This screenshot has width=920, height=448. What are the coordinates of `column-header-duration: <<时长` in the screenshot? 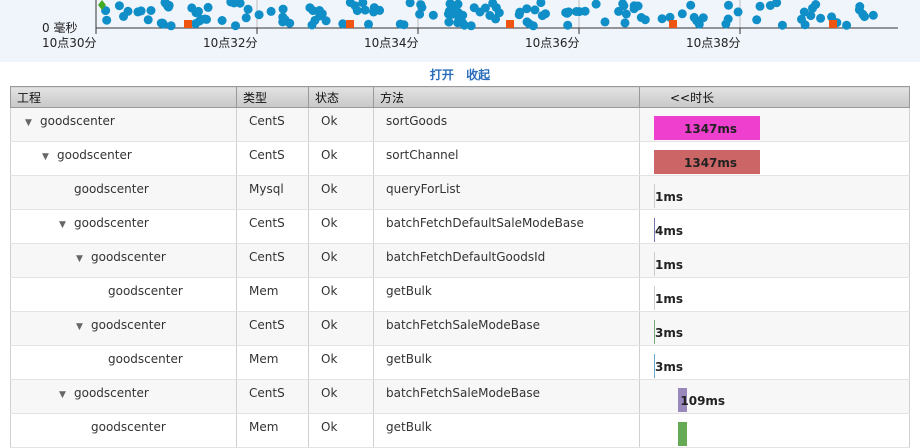 It's located at (774, 97).